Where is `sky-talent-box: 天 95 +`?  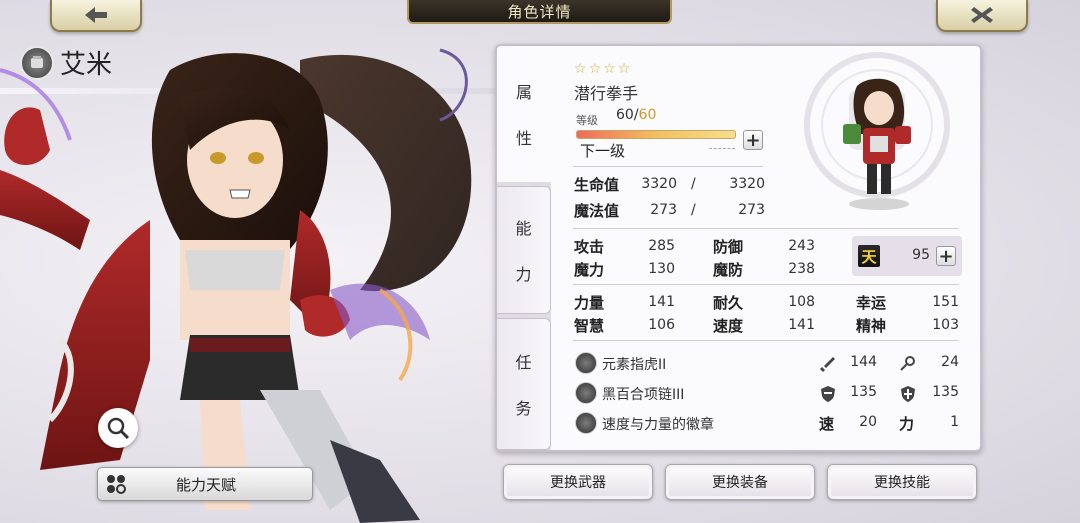 sky-talent-box: 天 95 + is located at coordinates (907, 256).